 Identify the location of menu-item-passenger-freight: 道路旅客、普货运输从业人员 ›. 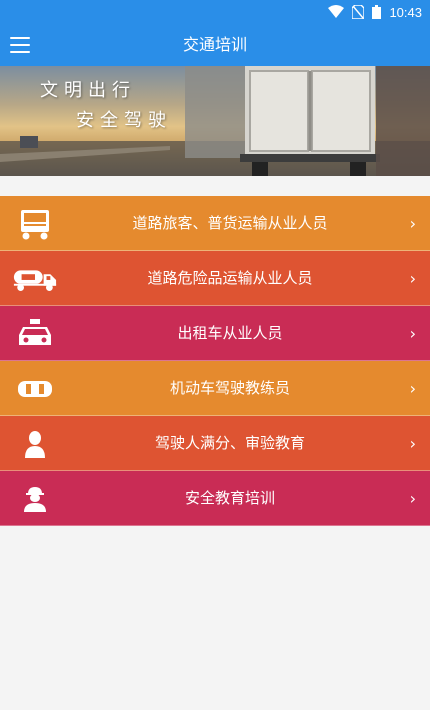
(215, 223).